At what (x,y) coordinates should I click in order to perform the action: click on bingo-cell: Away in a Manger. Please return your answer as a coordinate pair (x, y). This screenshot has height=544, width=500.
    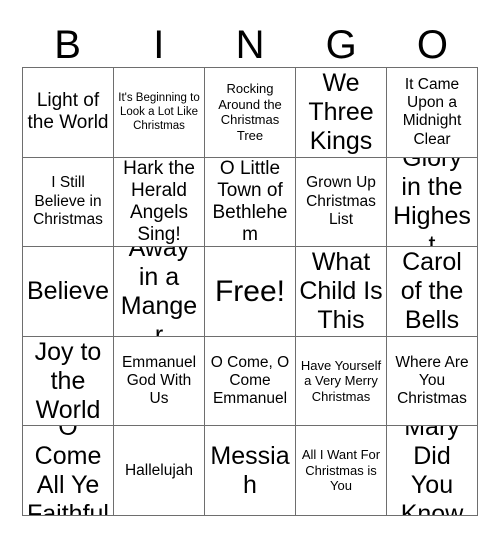
    Looking at the image, I should click on (159, 292).